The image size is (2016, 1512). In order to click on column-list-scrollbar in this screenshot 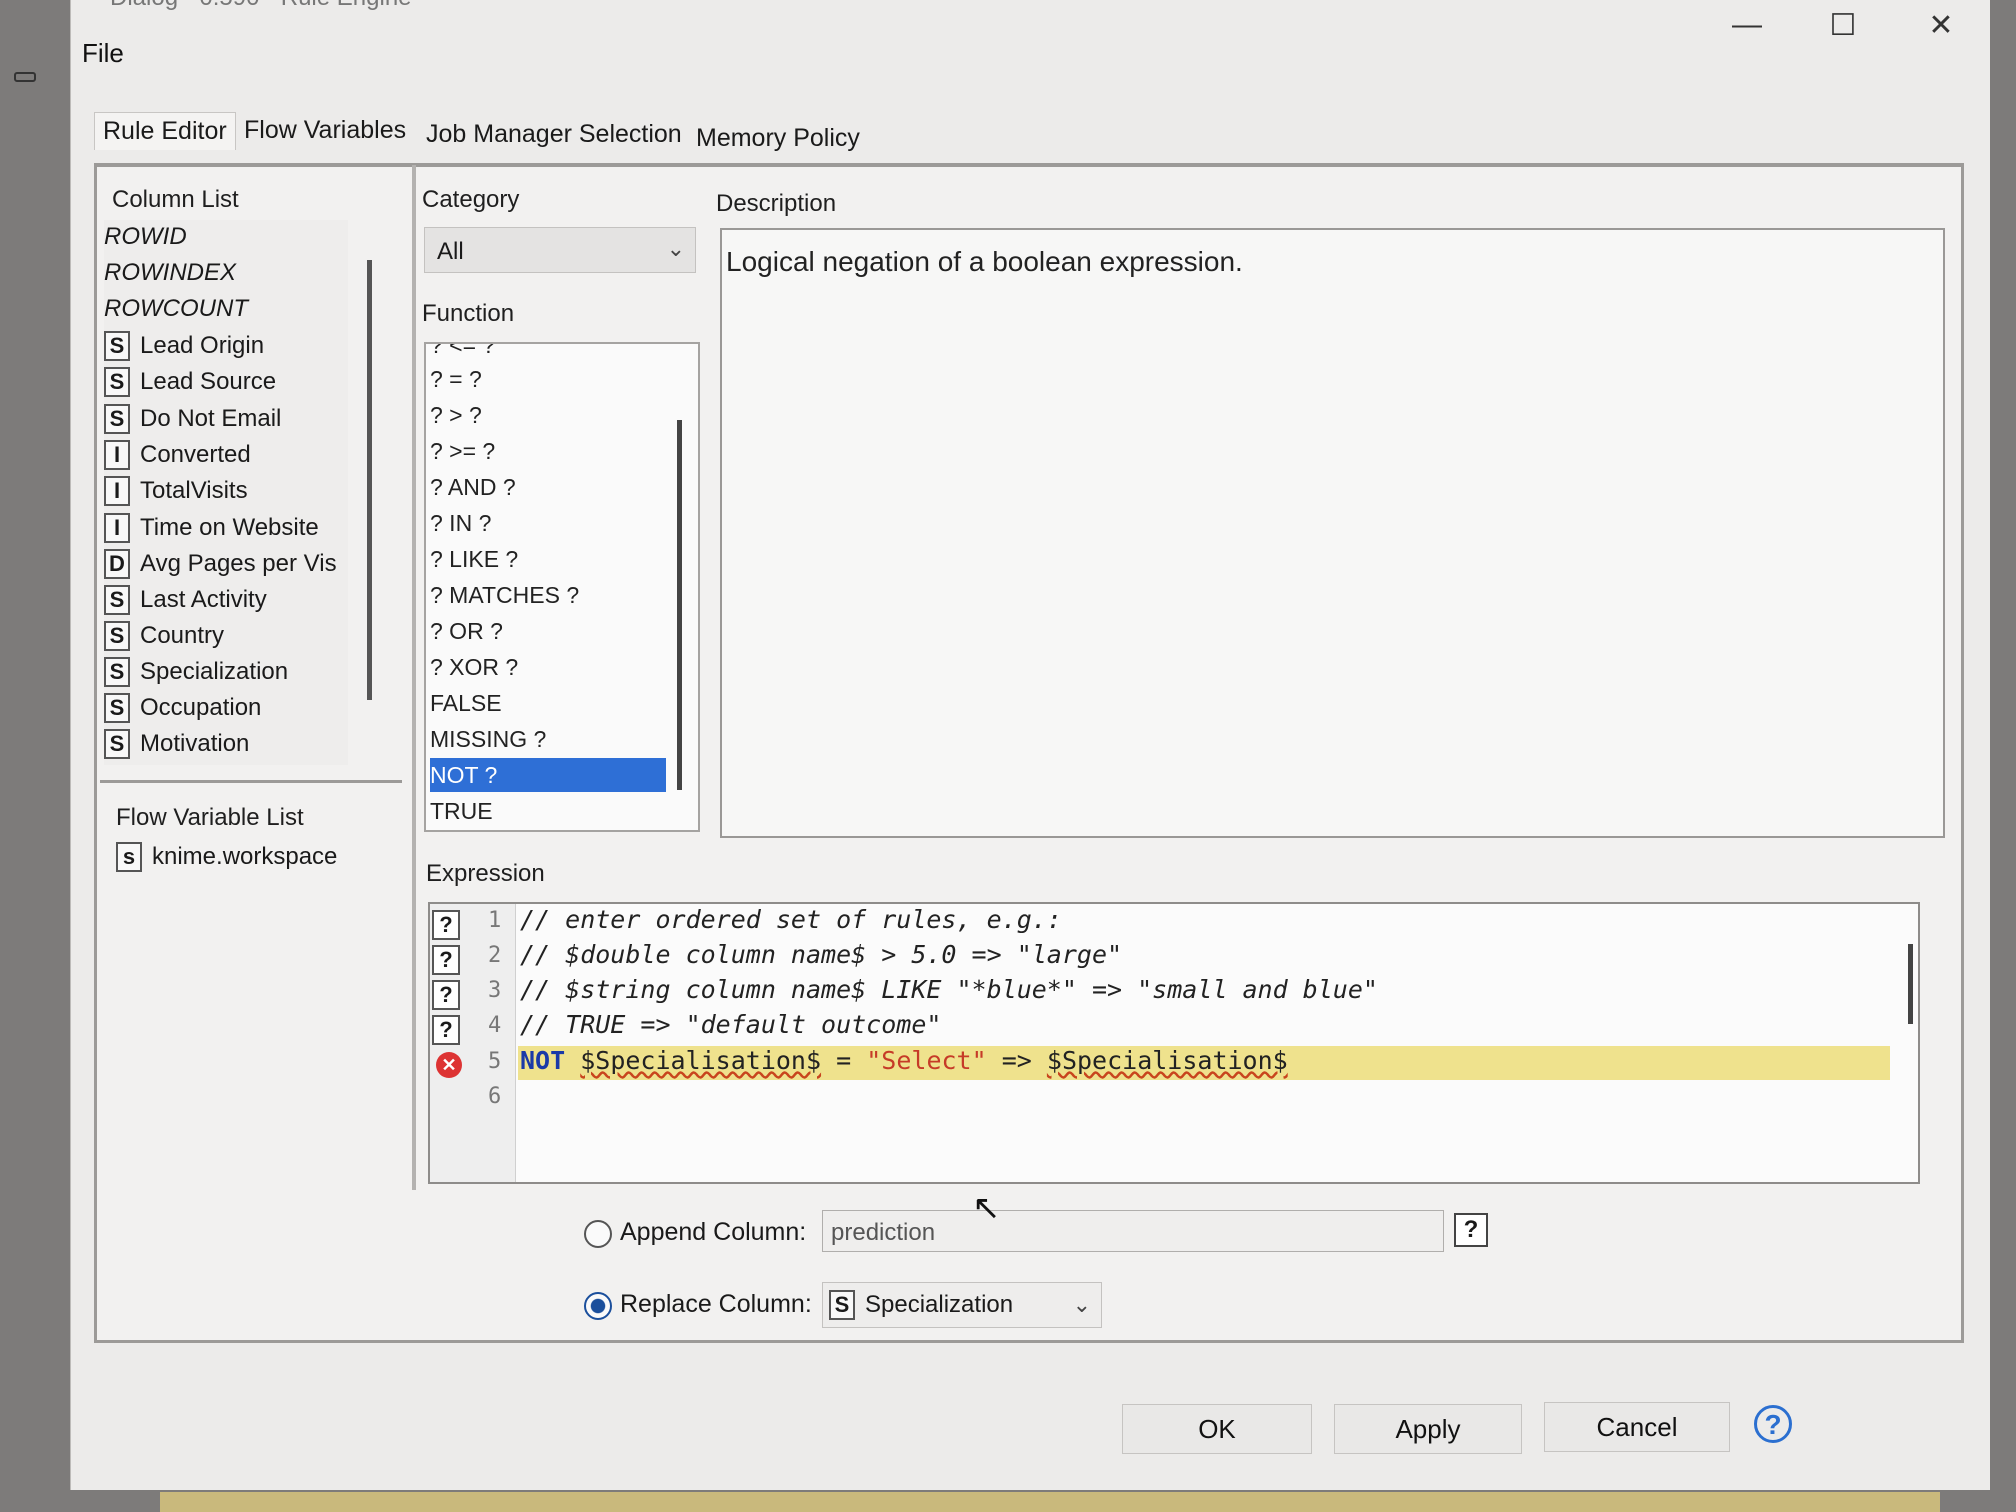, I will do `click(369, 480)`.